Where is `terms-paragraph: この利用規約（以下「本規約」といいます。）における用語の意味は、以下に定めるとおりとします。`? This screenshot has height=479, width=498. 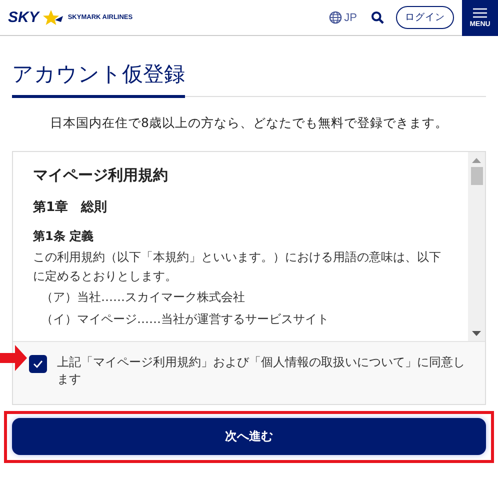 terms-paragraph: この利用規約（以下「本規約」といいます。）における用語の意味は、以下に定めるとおりとします。 is located at coordinates (237, 267).